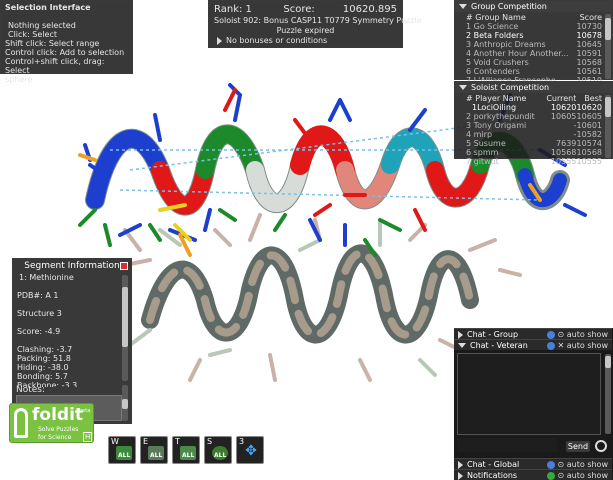  I want to click on logo-name: foldit, so click(58, 415).